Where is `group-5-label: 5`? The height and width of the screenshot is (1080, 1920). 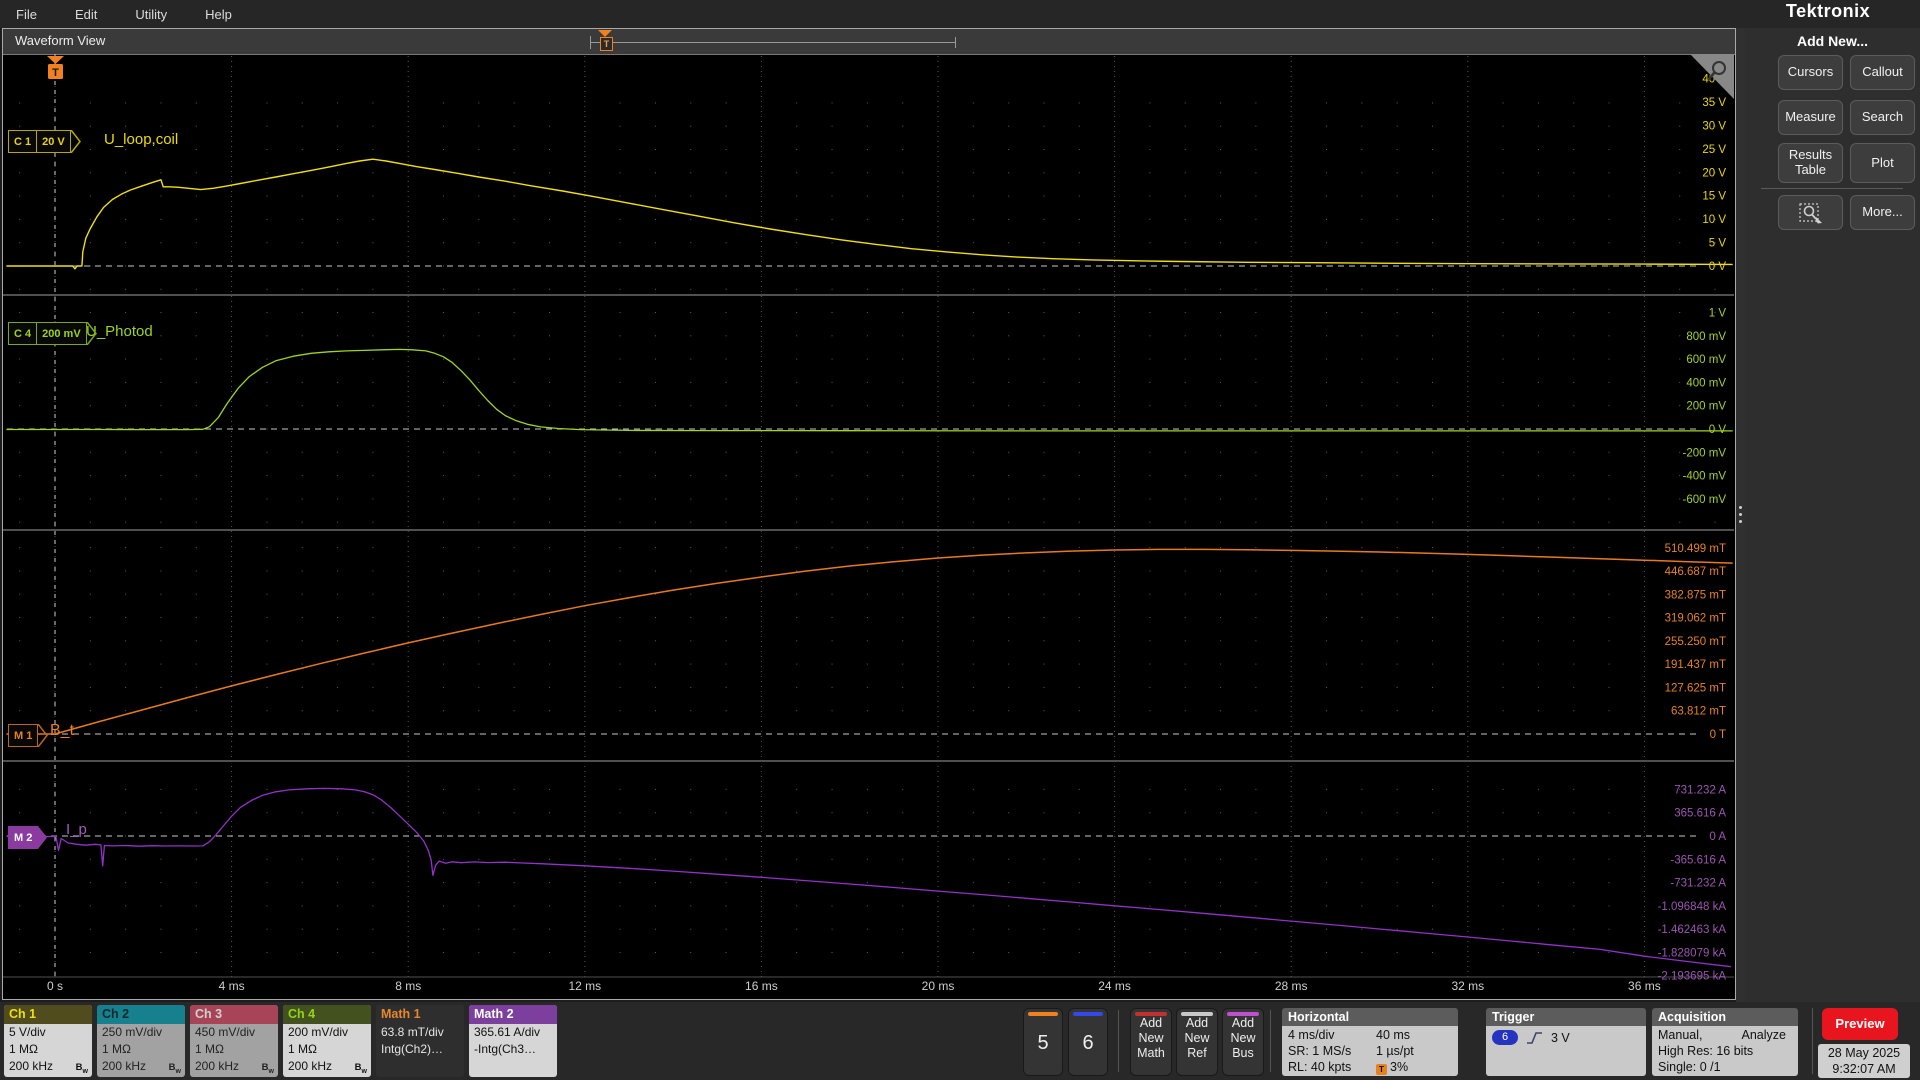
group-5-label: 5 is located at coordinates (1043, 1043).